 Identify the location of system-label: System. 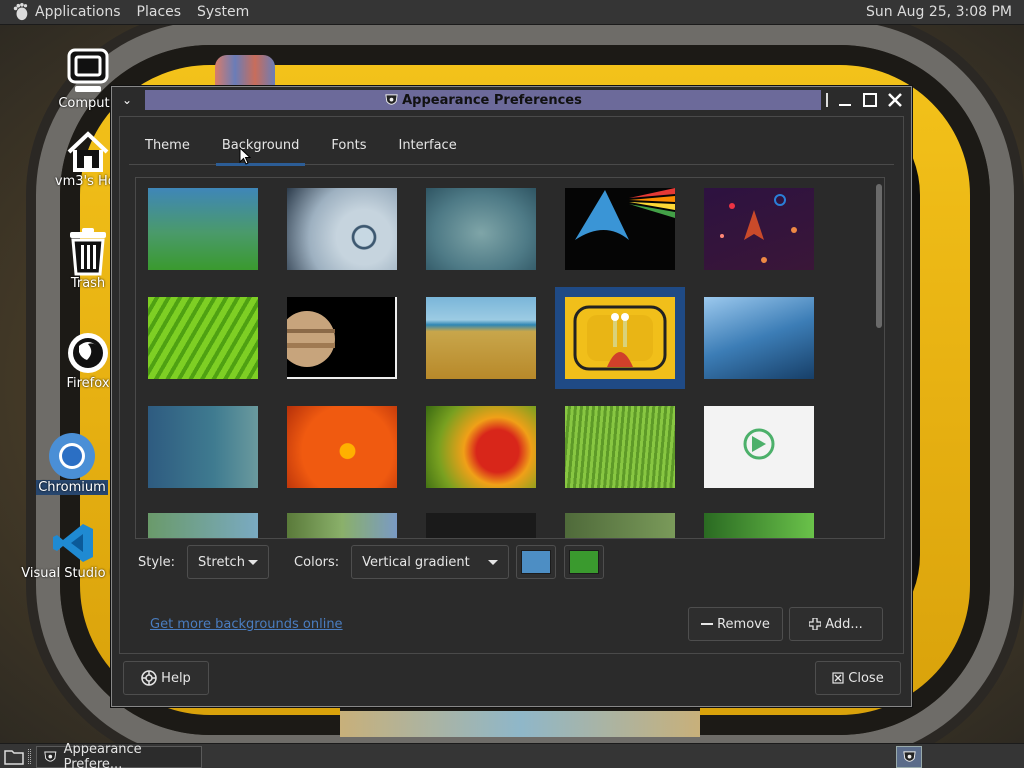
(223, 12).